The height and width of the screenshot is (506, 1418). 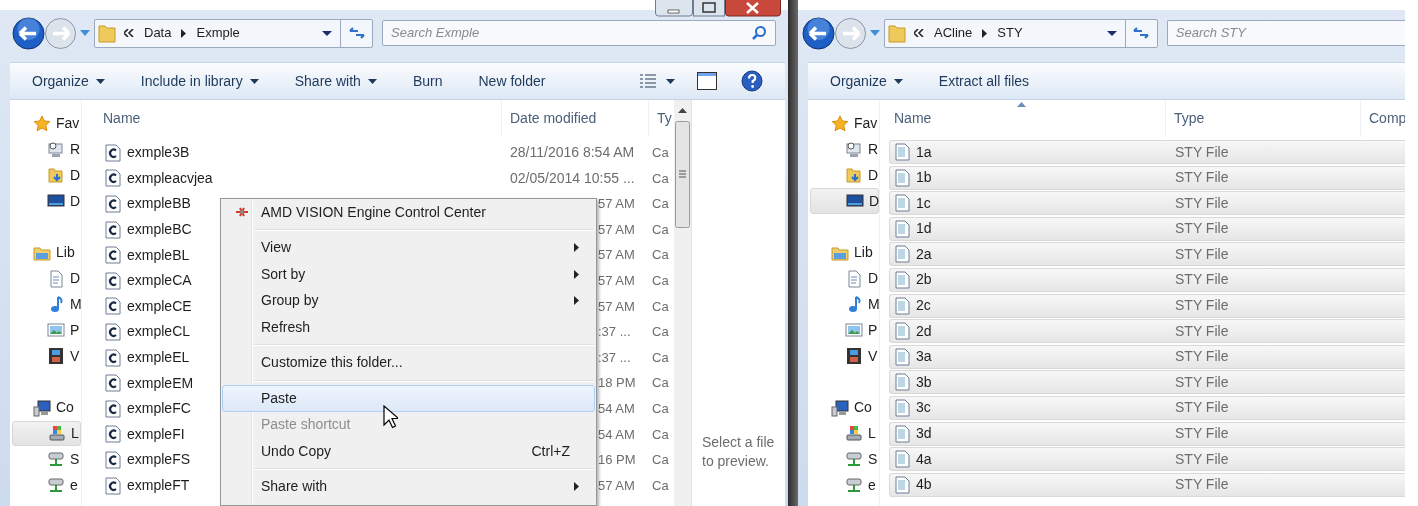 I want to click on file-name: exmpleBC, so click(x=159, y=230).